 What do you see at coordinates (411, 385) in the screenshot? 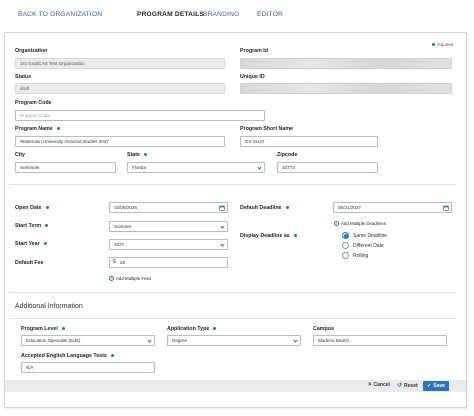
I see `reset-button-label: Reset` at bounding box center [411, 385].